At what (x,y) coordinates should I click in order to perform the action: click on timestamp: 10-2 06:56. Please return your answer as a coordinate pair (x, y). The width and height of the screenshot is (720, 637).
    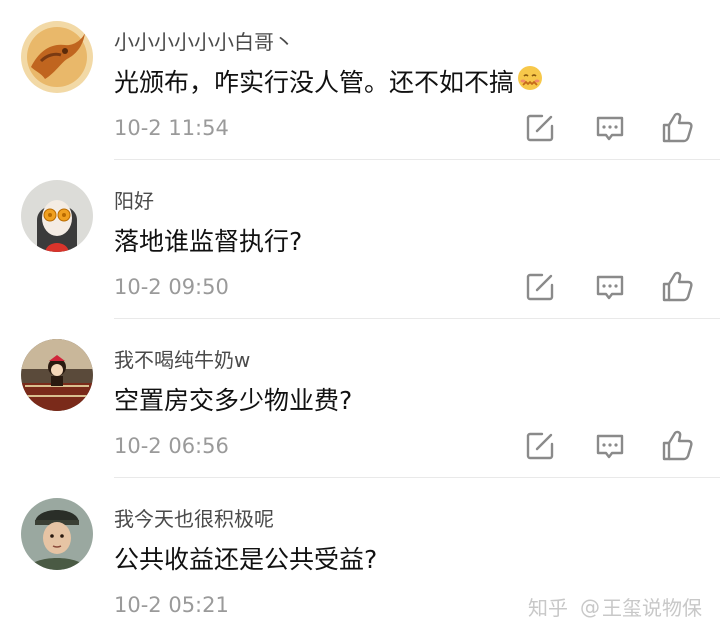
    Looking at the image, I should click on (171, 446).